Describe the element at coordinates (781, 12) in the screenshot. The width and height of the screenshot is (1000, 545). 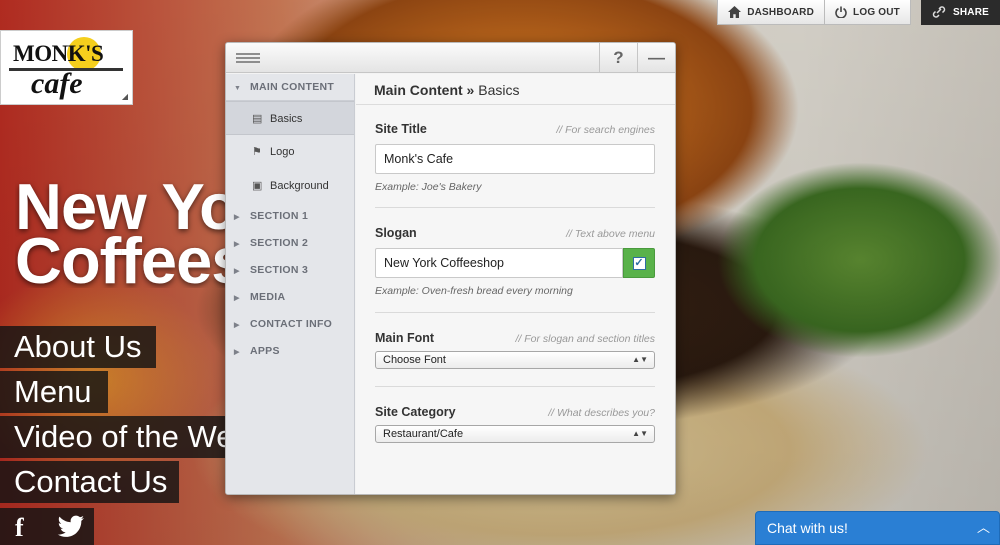
I see `dashboard-label: DASHBOARD` at that location.